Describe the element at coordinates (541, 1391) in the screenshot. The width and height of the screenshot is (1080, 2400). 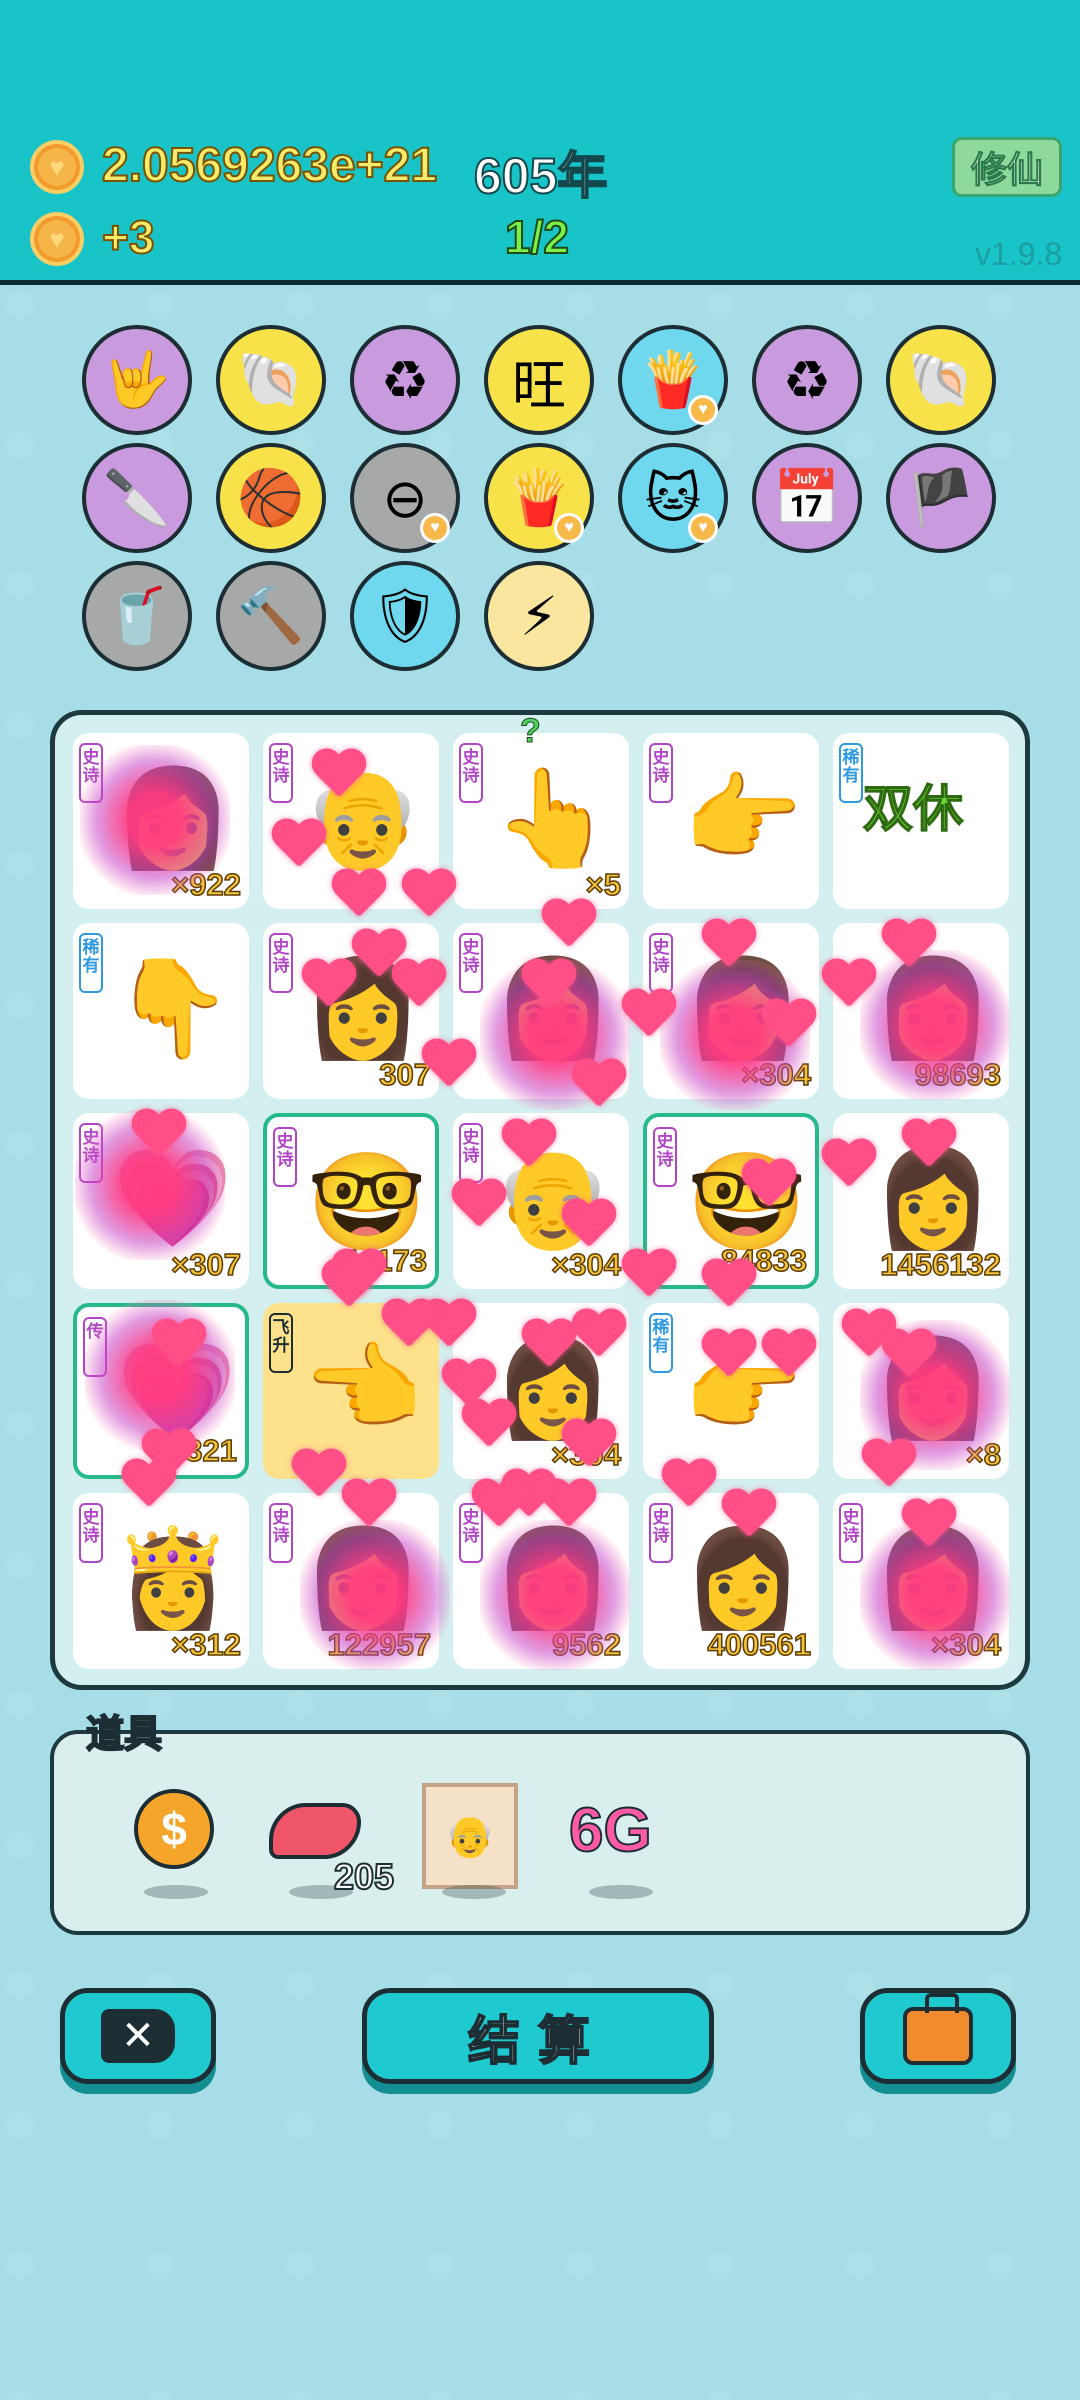
I see `board-cell: 👩 ×304` at that location.